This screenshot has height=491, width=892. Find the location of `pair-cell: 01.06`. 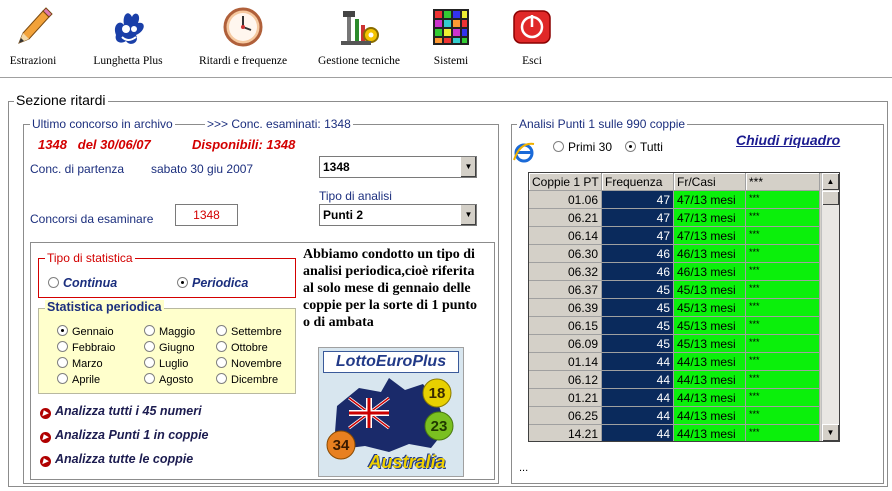

pair-cell: 01.06 is located at coordinates (565, 200).